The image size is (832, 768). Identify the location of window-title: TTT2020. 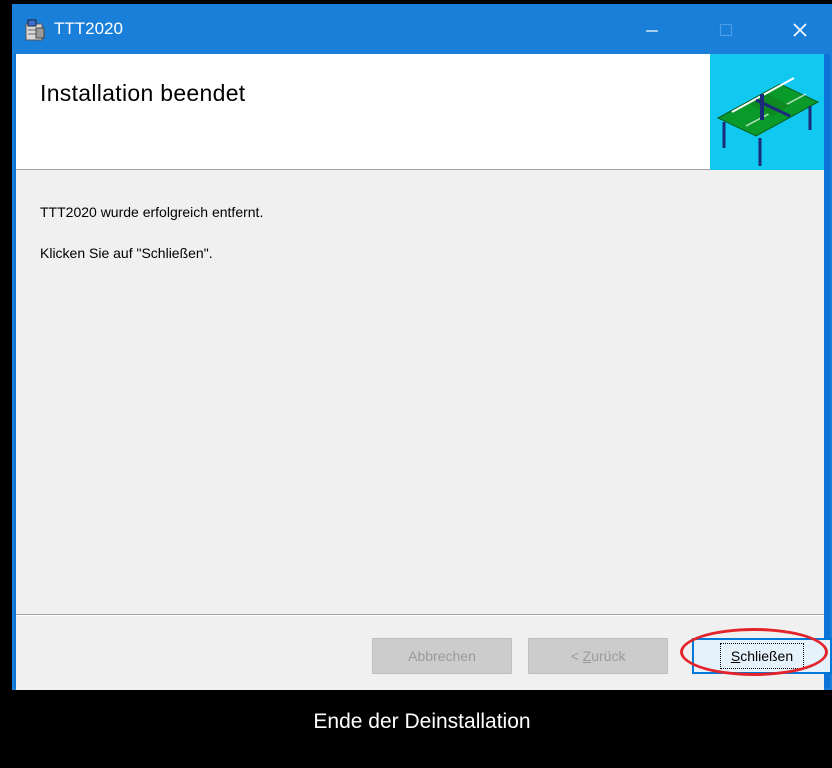
(88, 28).